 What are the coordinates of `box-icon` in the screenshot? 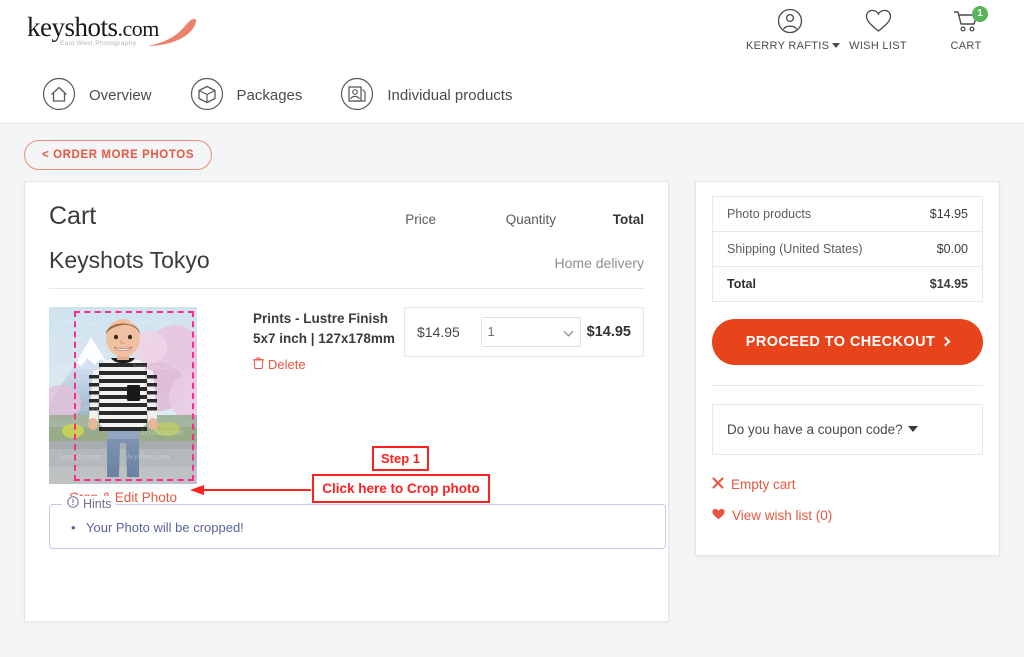 It's located at (207, 95).